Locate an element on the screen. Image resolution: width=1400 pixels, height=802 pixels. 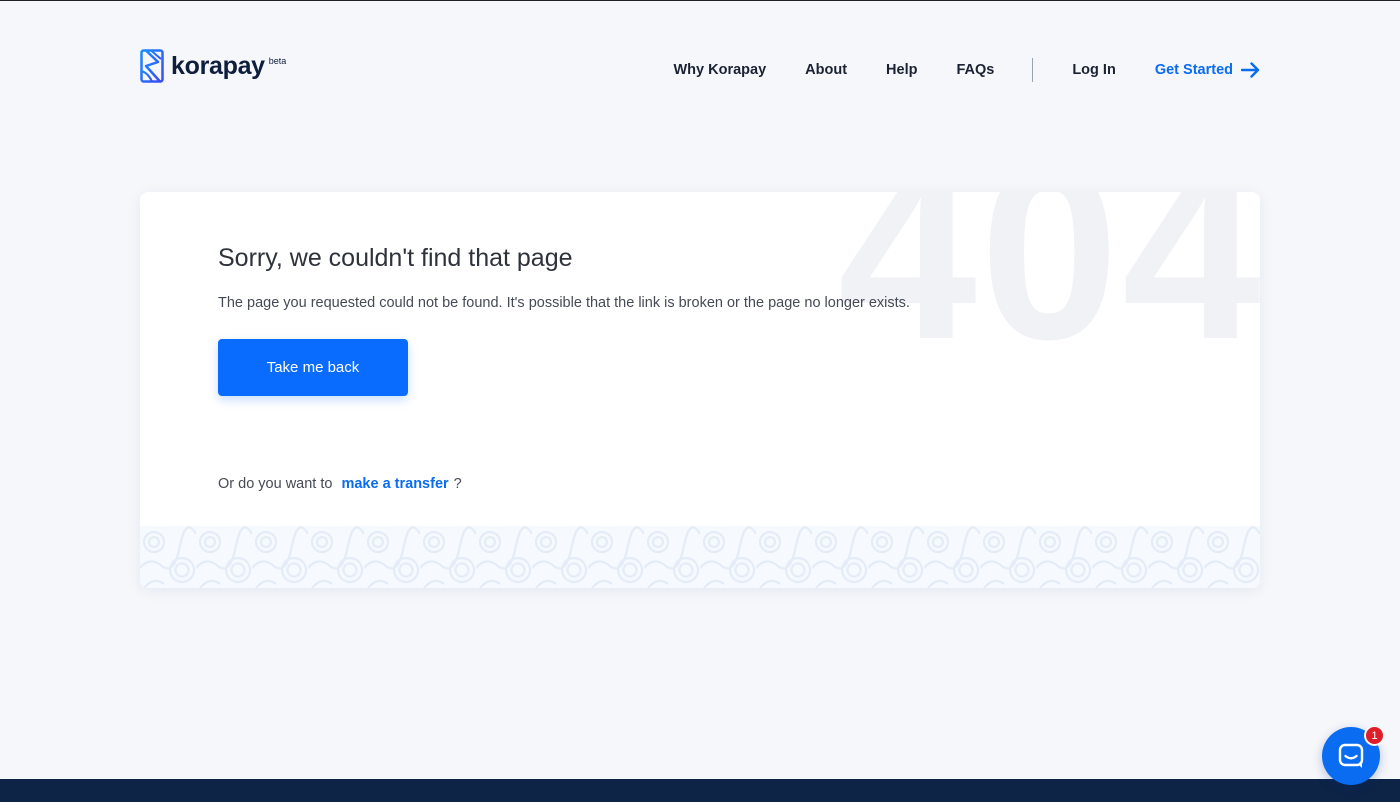
nav-help: Help is located at coordinates (901, 70).